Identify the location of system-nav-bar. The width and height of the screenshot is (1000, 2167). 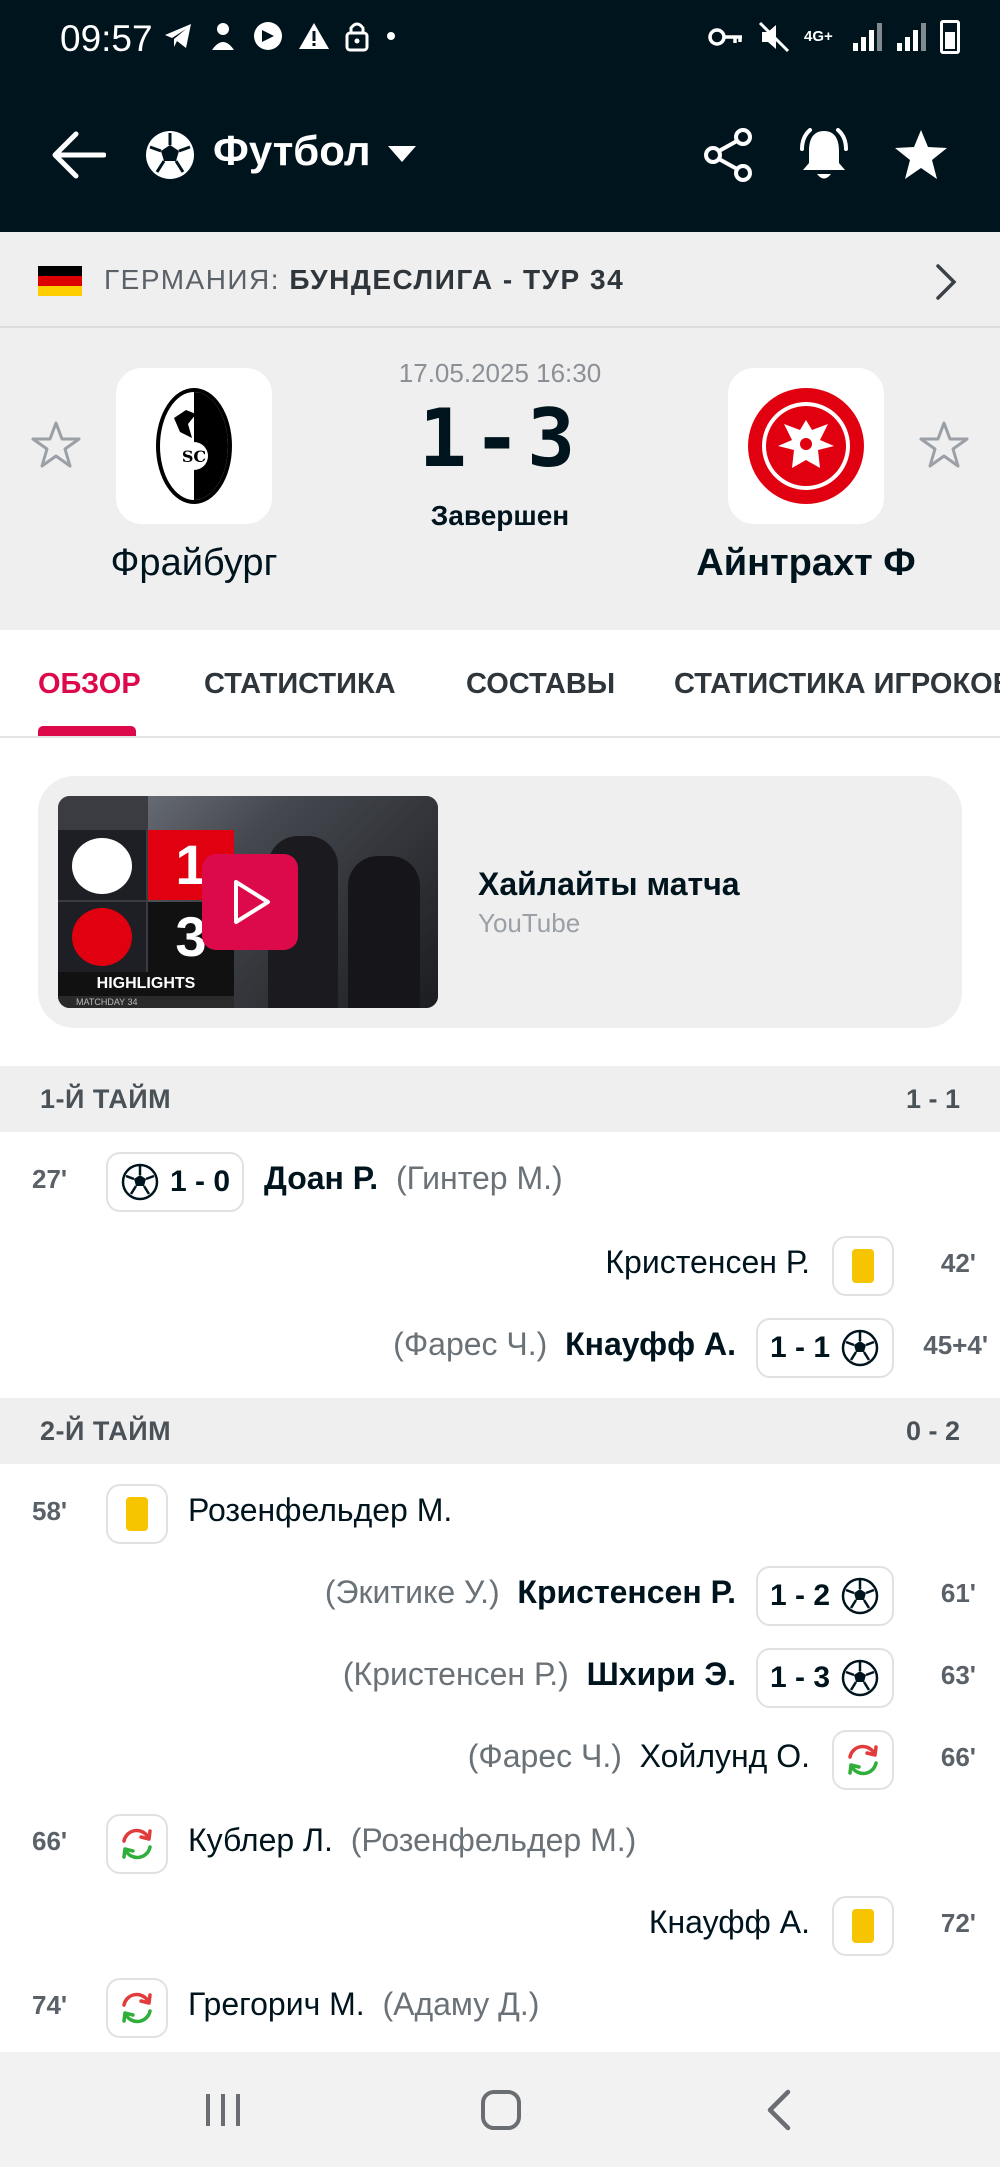
(500, 2109).